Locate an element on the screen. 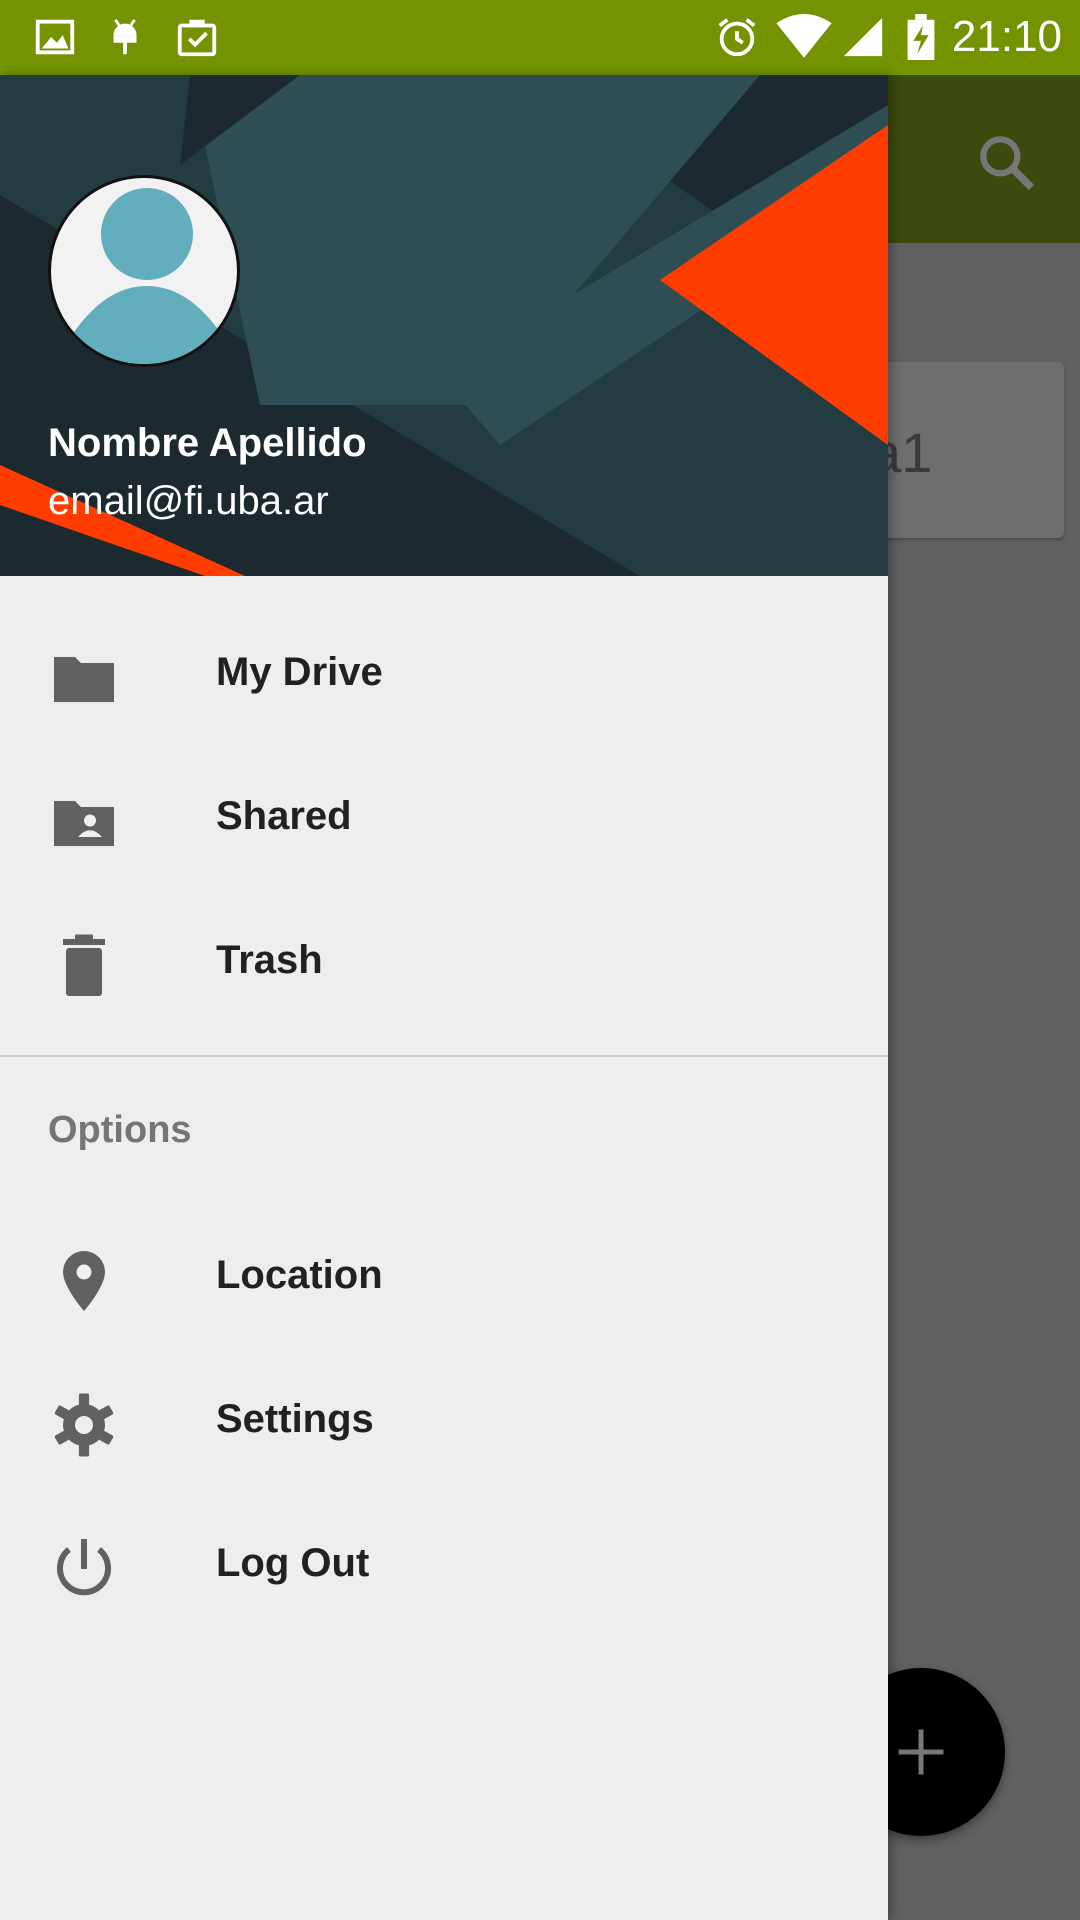 The width and height of the screenshot is (1080, 1920). user-name: Nombre Apellido is located at coordinates (207, 443).